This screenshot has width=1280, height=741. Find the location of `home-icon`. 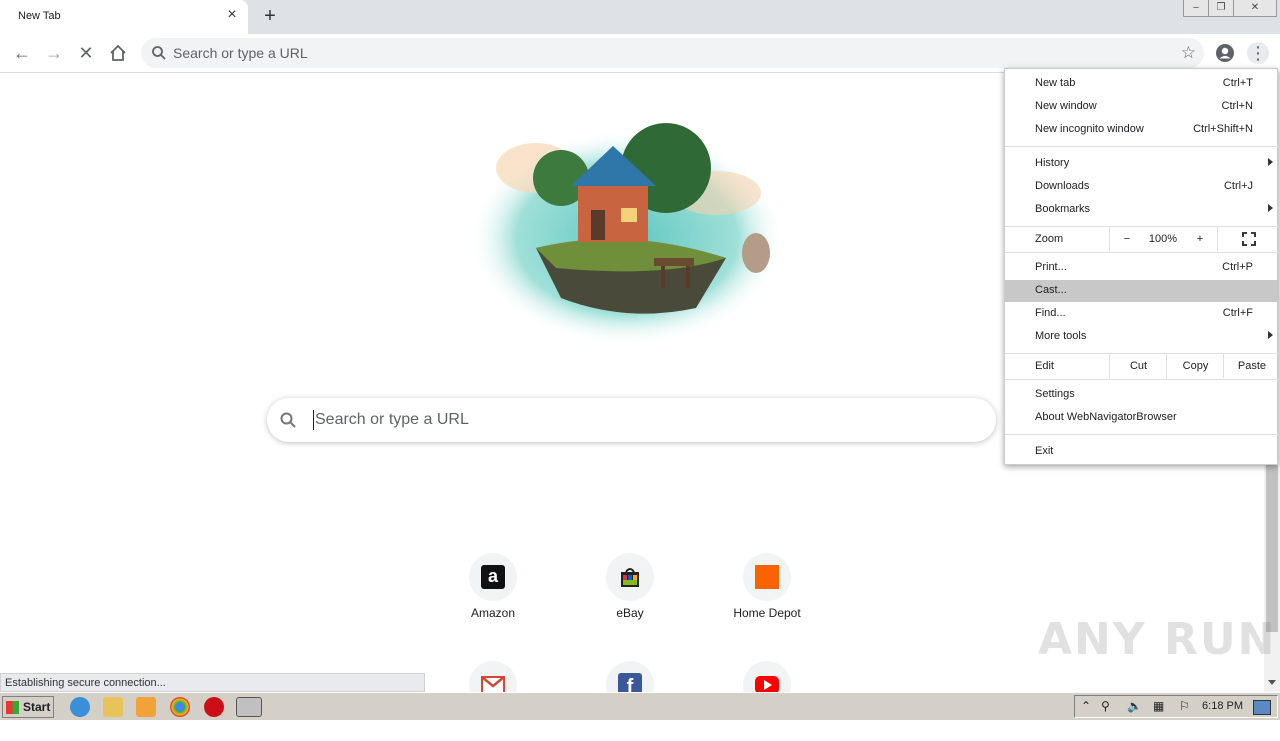

home-icon is located at coordinates (118, 52).